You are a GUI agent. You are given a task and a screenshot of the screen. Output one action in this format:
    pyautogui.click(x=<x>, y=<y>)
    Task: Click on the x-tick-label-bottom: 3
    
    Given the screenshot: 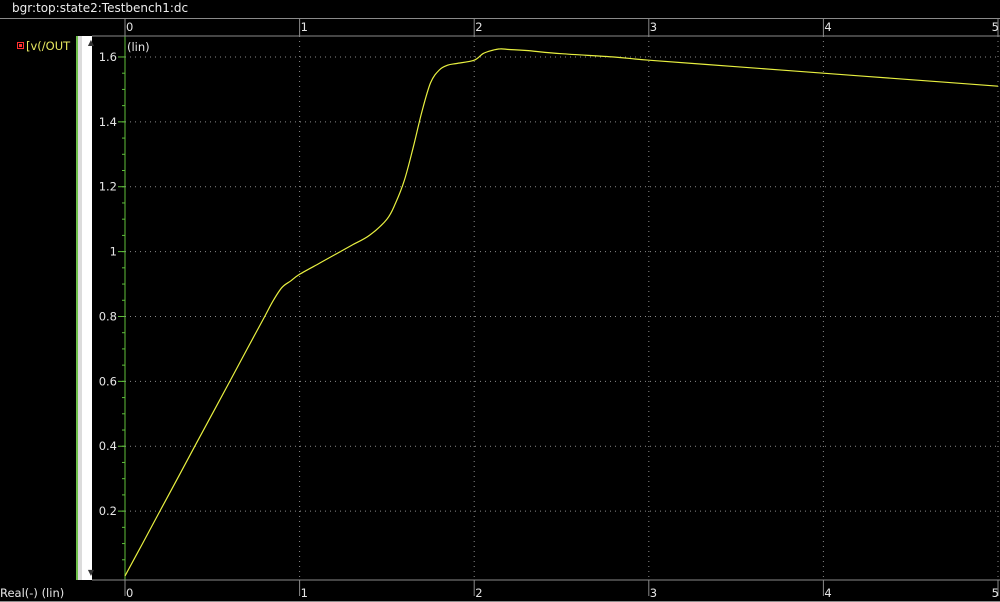 What is the action you would take?
    pyautogui.click(x=653, y=593)
    